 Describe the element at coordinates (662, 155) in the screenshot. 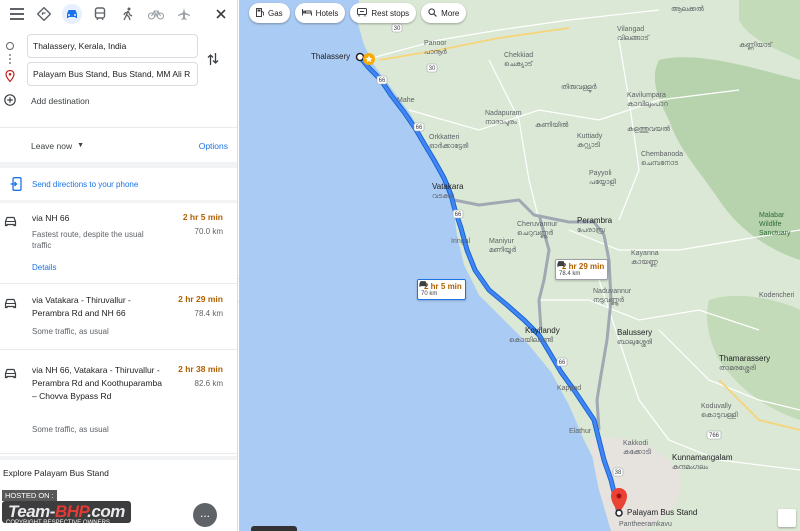

I see `map-label: Chembanoda` at that location.